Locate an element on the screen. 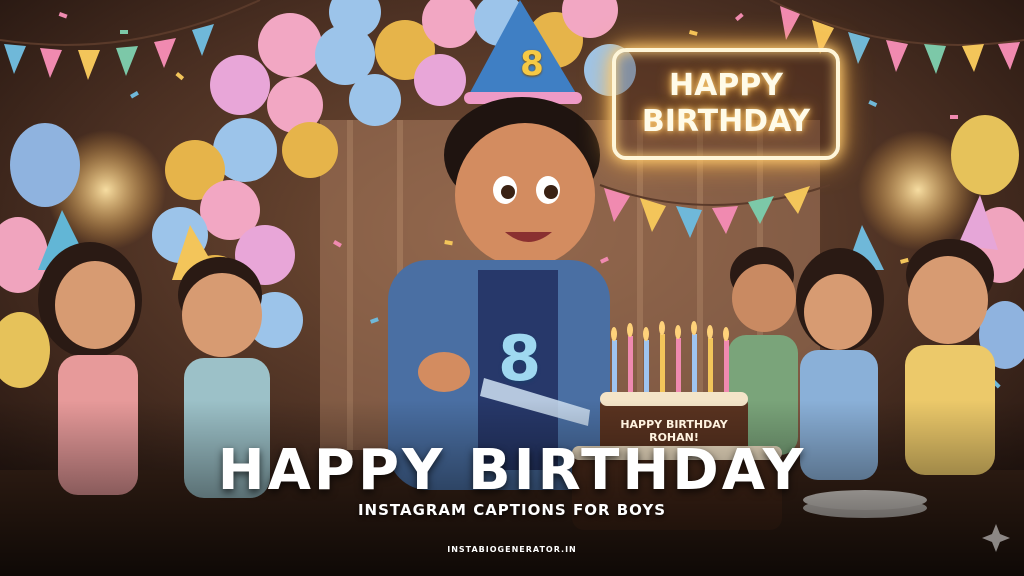  shirt-number: 8 is located at coordinates (520, 358).